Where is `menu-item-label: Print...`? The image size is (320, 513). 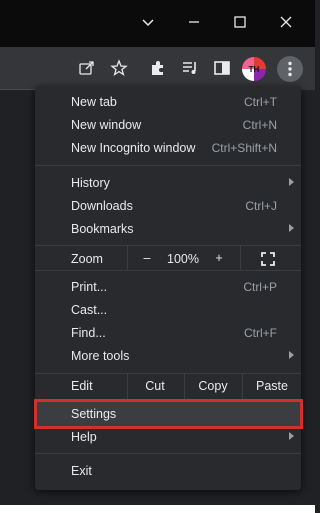 menu-item-label: Print... is located at coordinates (89, 287).